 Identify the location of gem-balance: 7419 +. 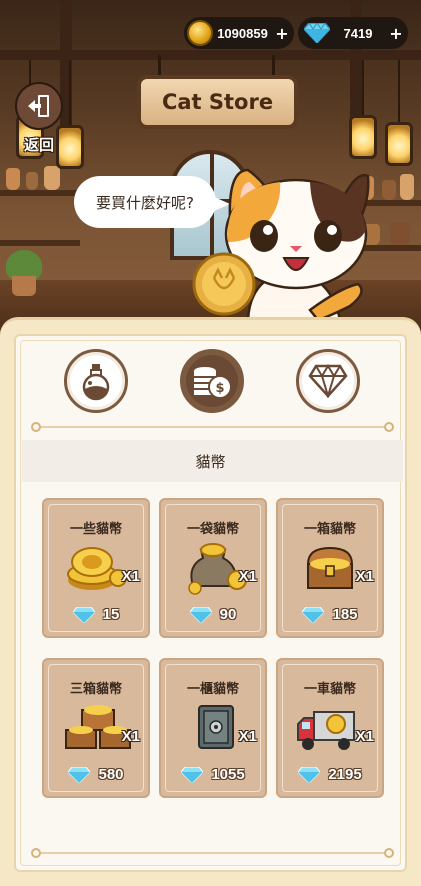
(353, 33).